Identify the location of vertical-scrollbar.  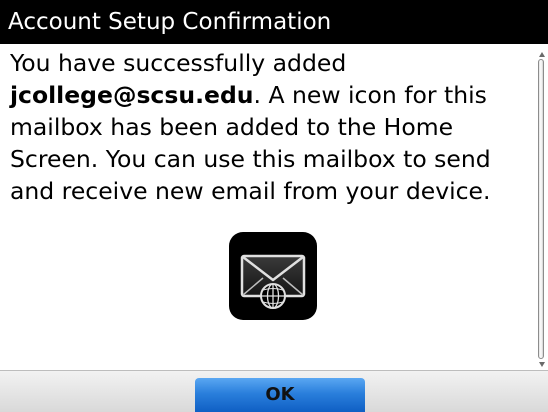
(542, 211).